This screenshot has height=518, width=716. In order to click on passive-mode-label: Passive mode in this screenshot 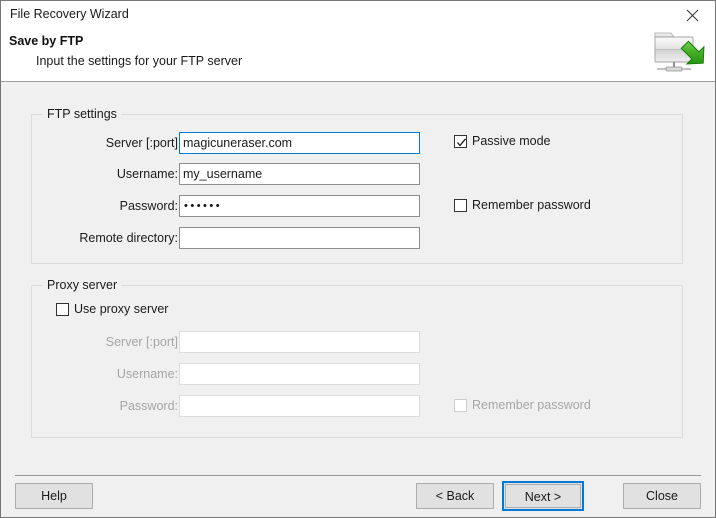, I will do `click(511, 141)`.